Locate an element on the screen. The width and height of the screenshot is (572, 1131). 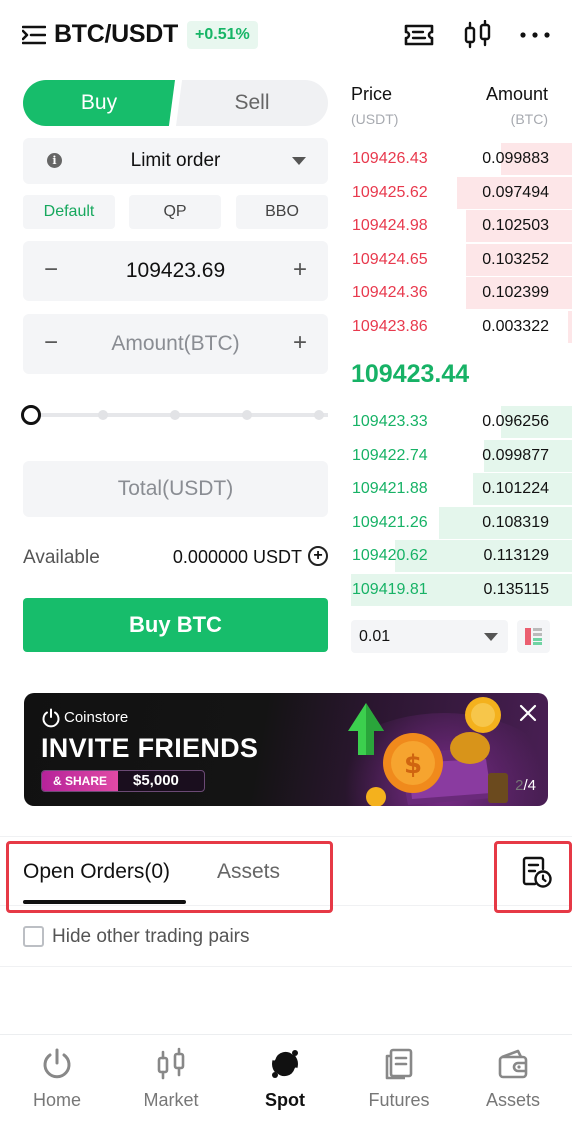
ask-amount: 0.102399 is located at coordinates (515, 292).